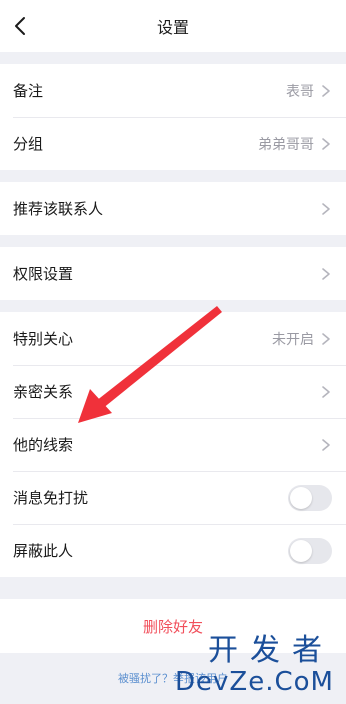 Image resolution: width=346 pixels, height=704 pixels. Describe the element at coordinates (173, 90) in the screenshot. I see `remark-row: 备注 表哥` at that location.